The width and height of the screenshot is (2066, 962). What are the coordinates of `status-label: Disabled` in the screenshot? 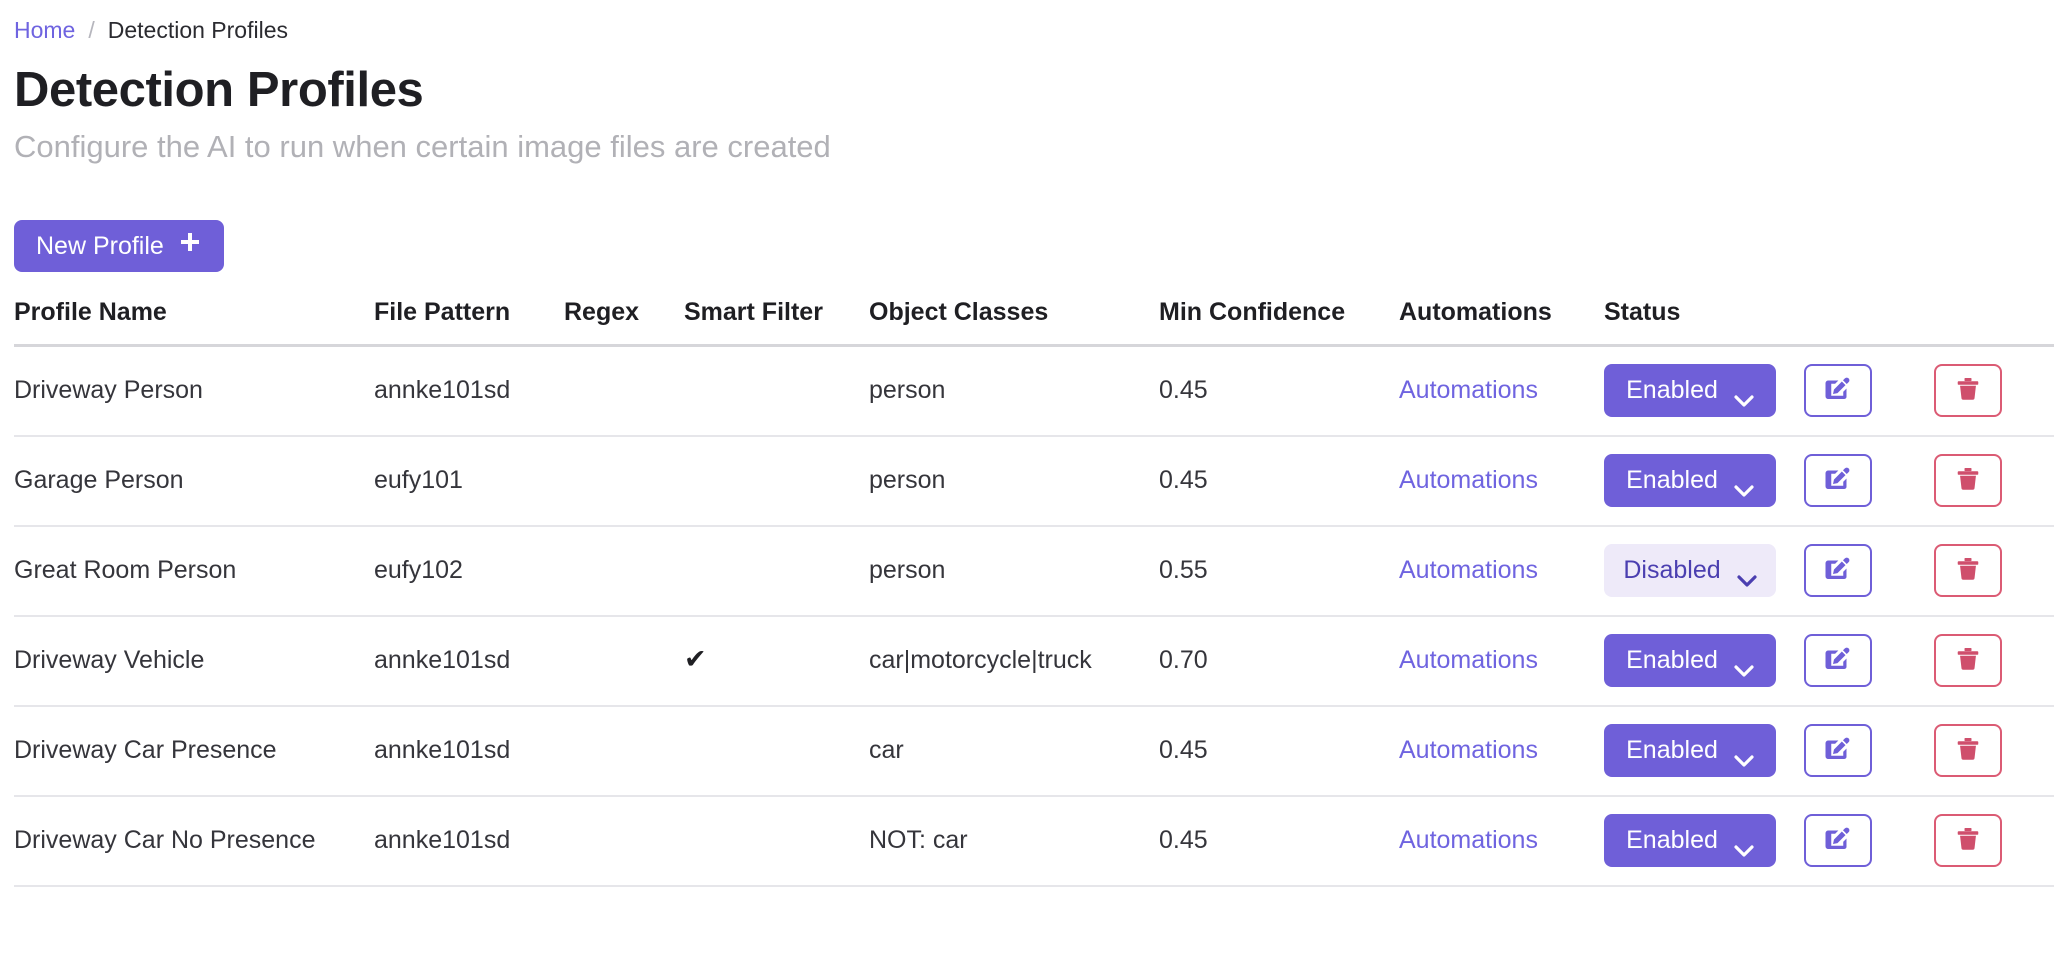 It's located at (1672, 570).